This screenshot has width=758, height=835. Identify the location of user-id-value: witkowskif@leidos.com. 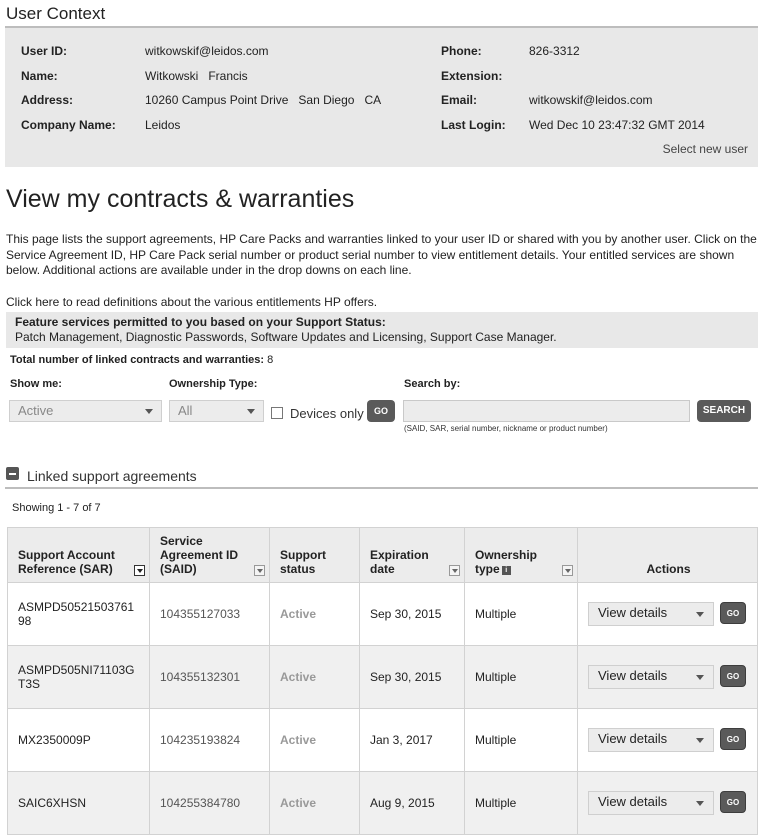
(207, 51).